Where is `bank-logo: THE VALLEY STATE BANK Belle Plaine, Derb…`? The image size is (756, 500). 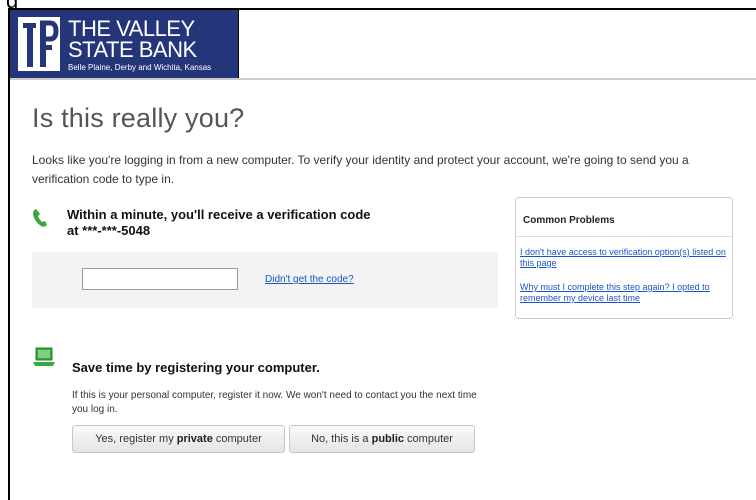
bank-logo: THE VALLEY STATE BANK Belle Plaine, Derb… is located at coordinates (124, 44).